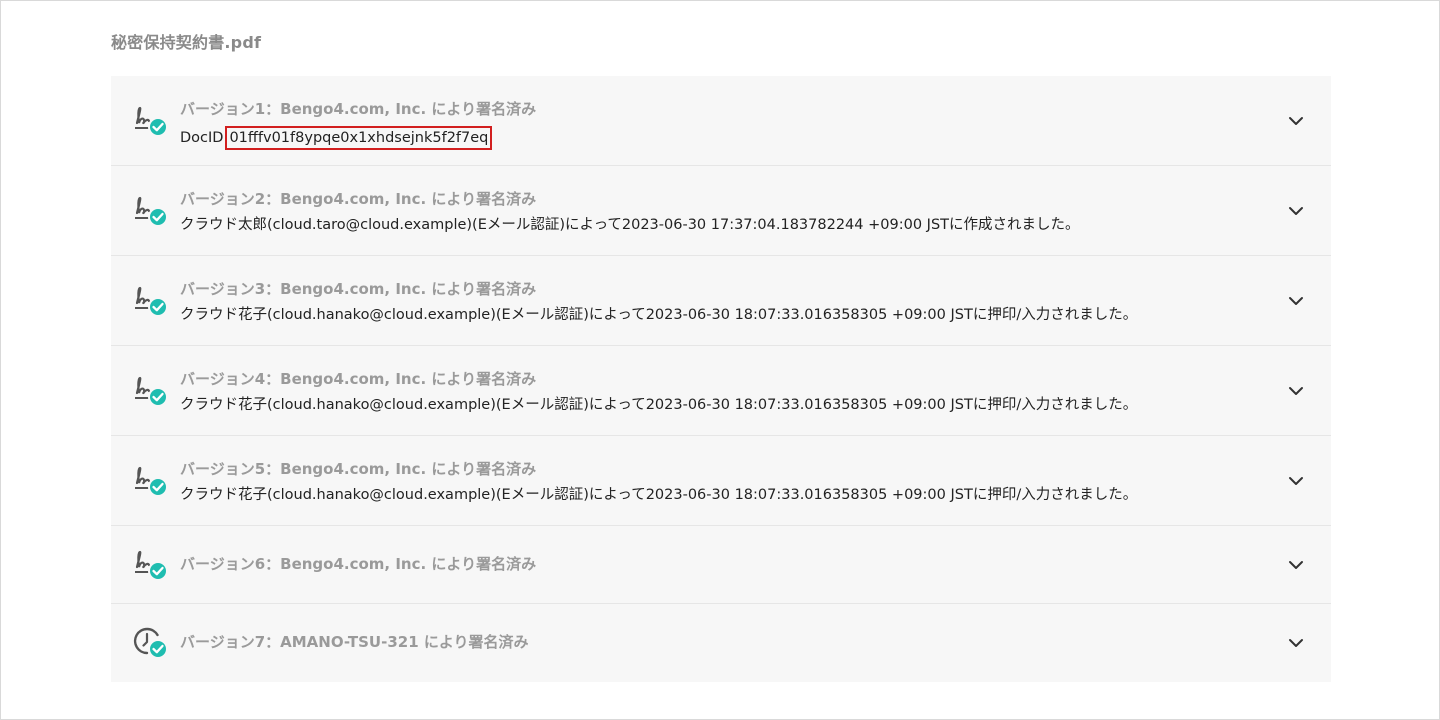 The image size is (1440, 720). I want to click on version-label: バージョン7：AMANO-TSU-321 により署名済み, so click(354, 642).